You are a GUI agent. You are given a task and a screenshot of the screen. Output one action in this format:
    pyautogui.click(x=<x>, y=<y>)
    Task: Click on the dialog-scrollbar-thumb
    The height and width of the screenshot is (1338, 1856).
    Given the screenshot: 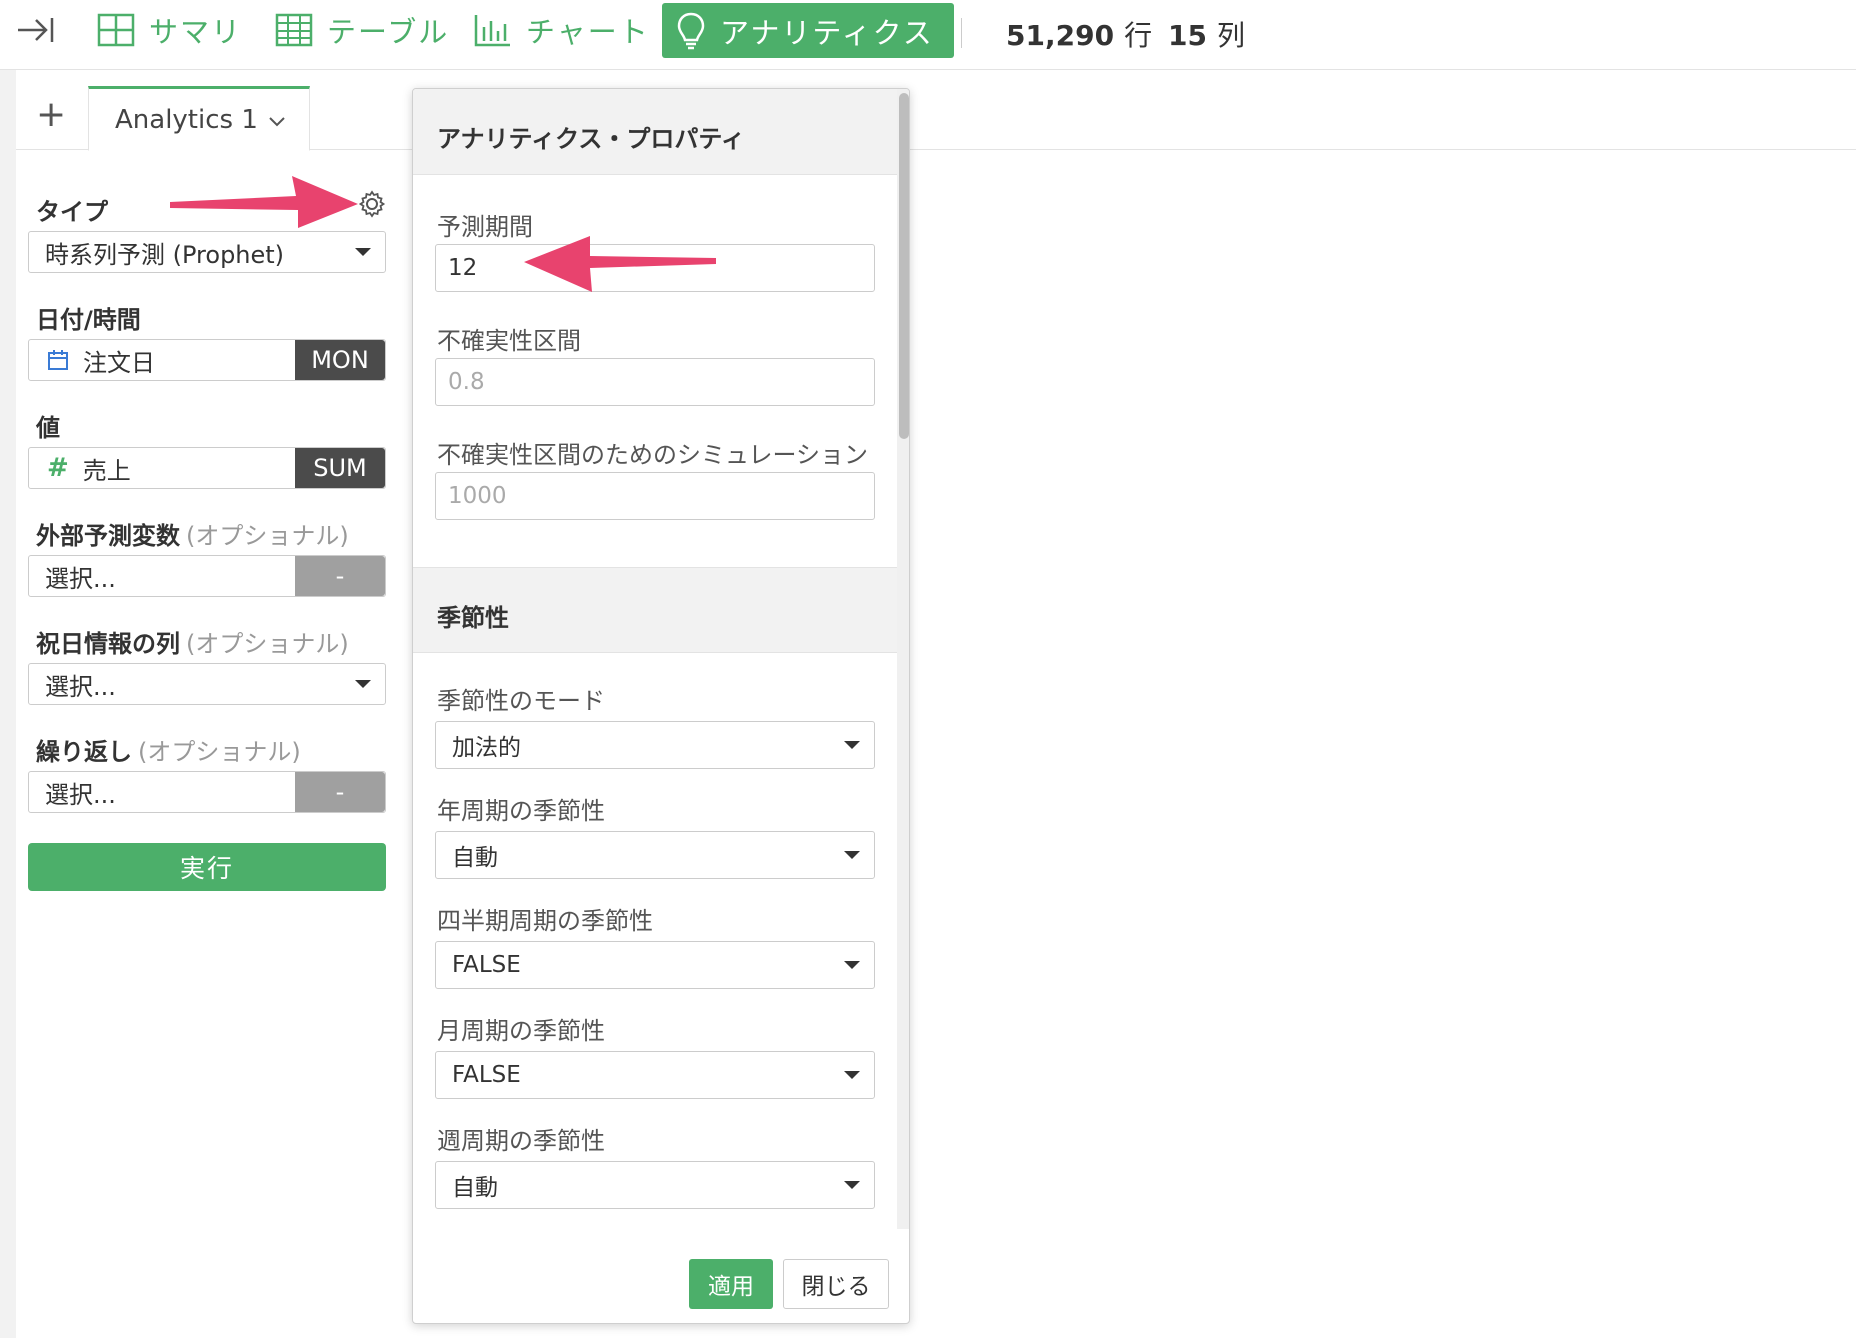 What is the action you would take?
    pyautogui.click(x=904, y=266)
    